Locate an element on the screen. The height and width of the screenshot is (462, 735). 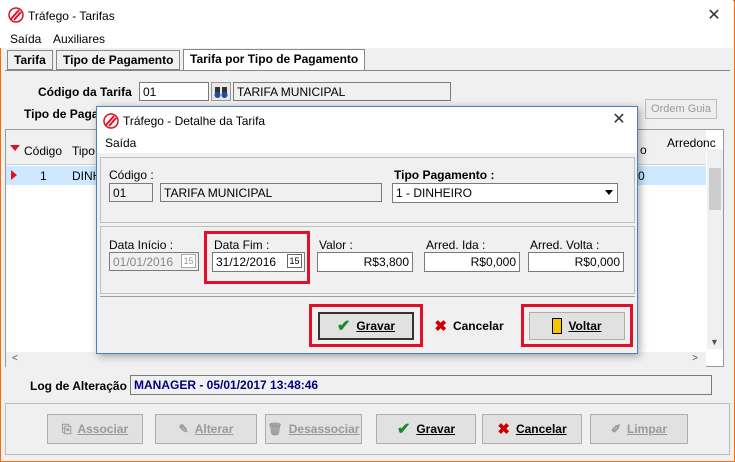
arred-volta-label: Arred. Volta : is located at coordinates (565, 245).